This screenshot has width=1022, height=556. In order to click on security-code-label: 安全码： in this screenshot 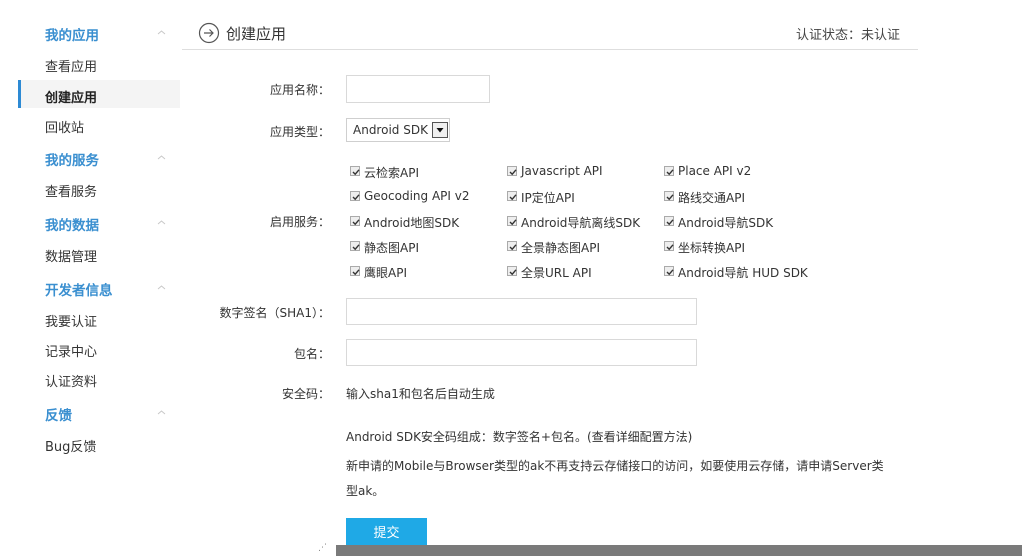, I will do `click(305, 394)`.